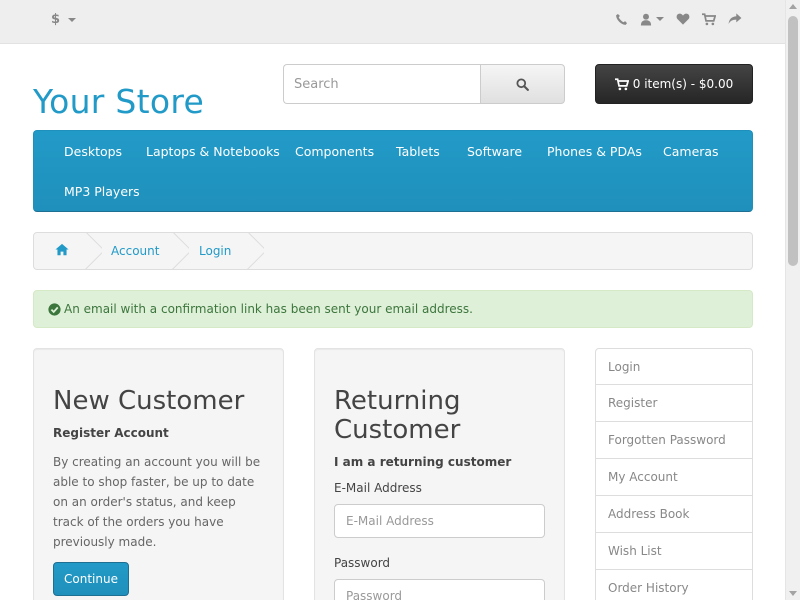 The width and height of the screenshot is (800, 600). Describe the element at coordinates (683, 19) in the screenshot. I see `heart-icon` at that location.